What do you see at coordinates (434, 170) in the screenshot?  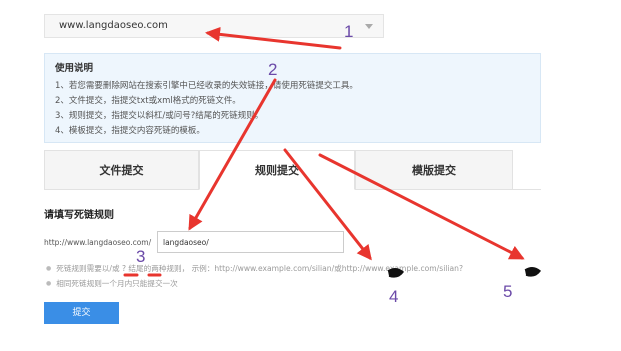 I see `tab-template-submit: 模版提交` at bounding box center [434, 170].